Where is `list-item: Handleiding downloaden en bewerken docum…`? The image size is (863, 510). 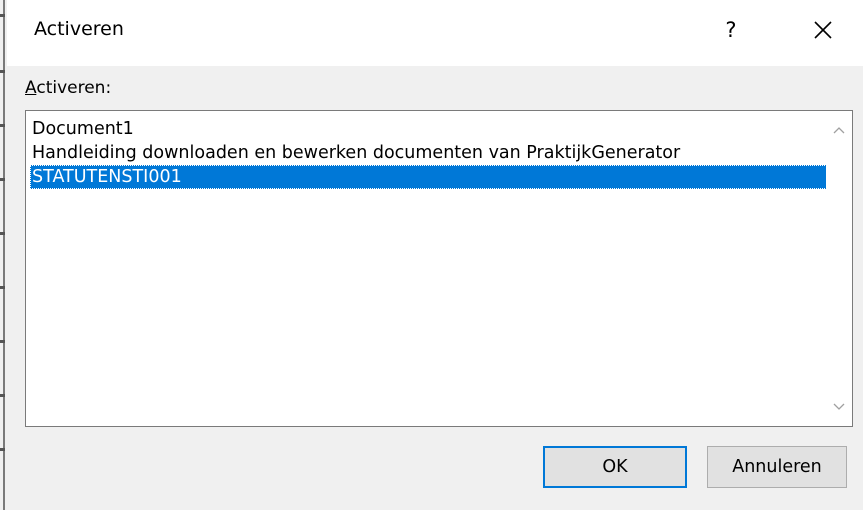
list-item: Handleiding downloaden en bewerken docum… is located at coordinates (428, 153).